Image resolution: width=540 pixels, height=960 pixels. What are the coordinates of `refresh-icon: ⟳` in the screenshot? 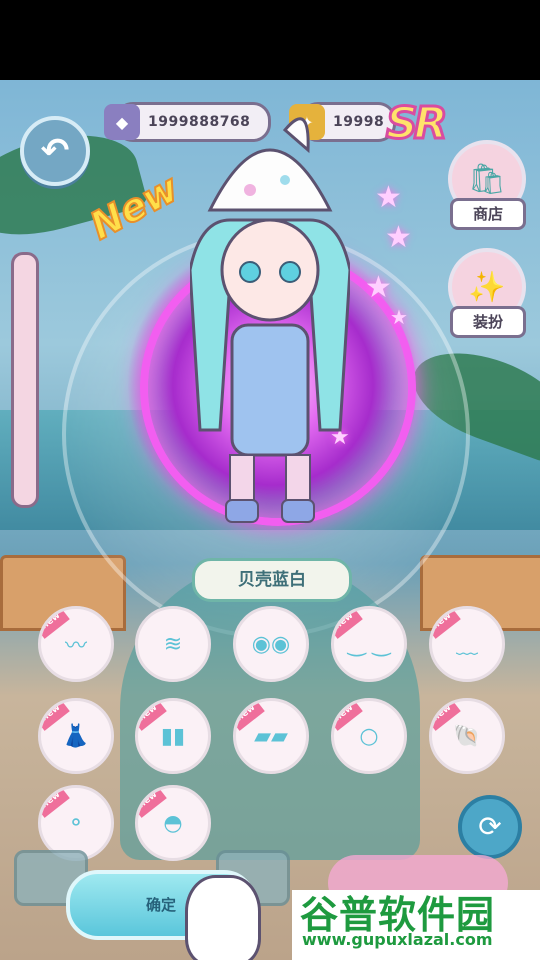 It's located at (490, 826).